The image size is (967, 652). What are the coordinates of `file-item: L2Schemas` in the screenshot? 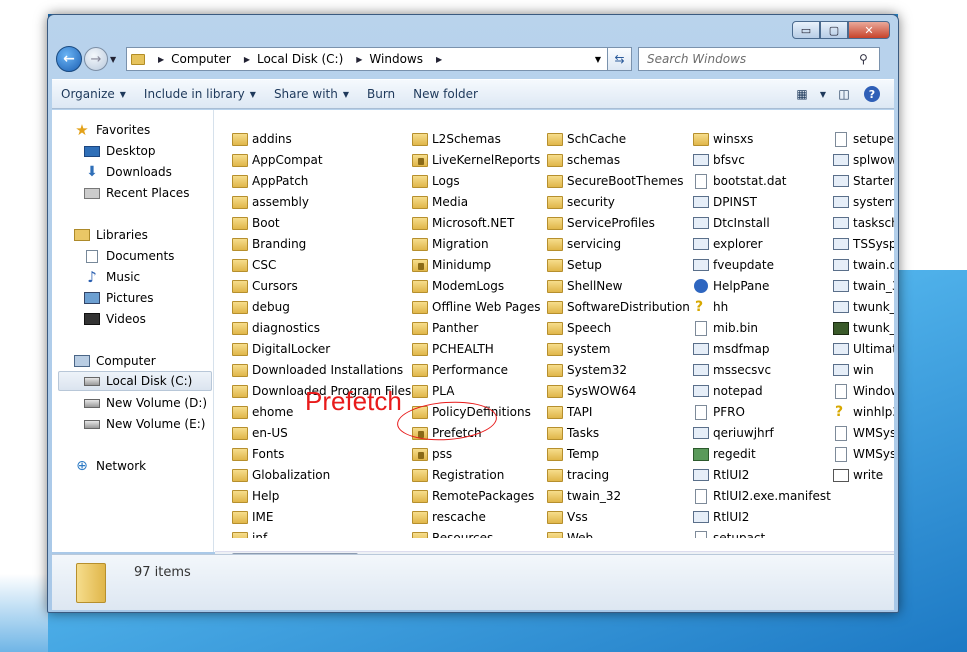 It's located at (456, 139).